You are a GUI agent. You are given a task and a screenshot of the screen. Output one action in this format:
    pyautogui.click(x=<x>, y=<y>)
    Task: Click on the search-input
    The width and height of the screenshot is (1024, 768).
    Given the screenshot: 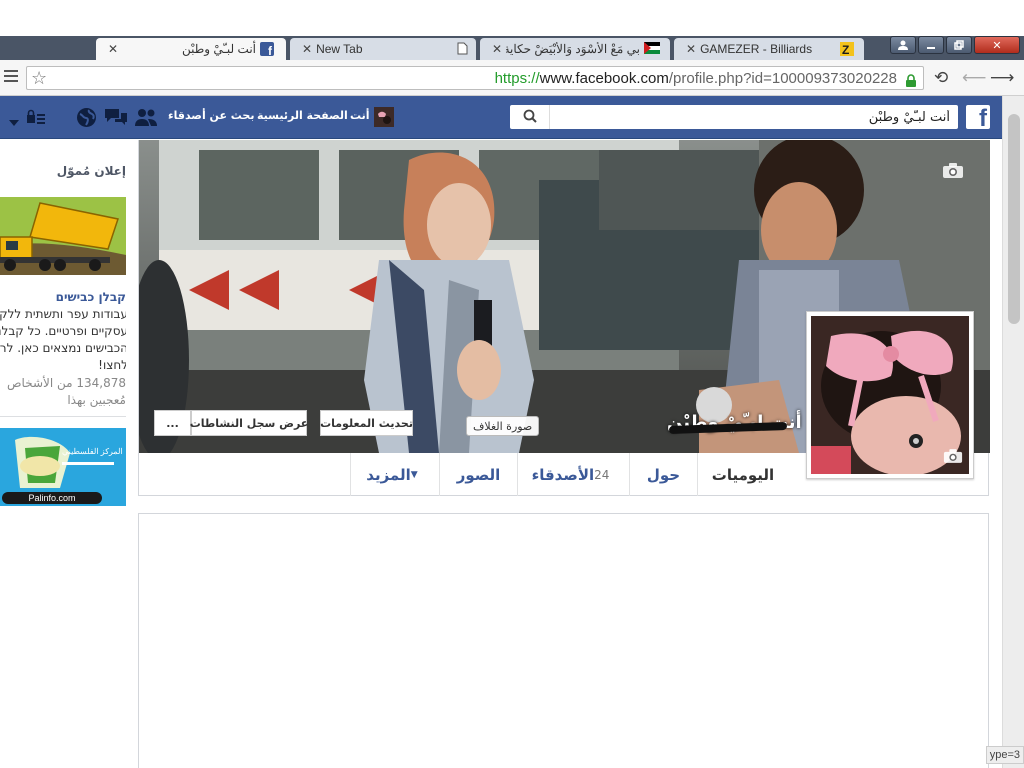 What is the action you would take?
    pyautogui.click(x=756, y=117)
    